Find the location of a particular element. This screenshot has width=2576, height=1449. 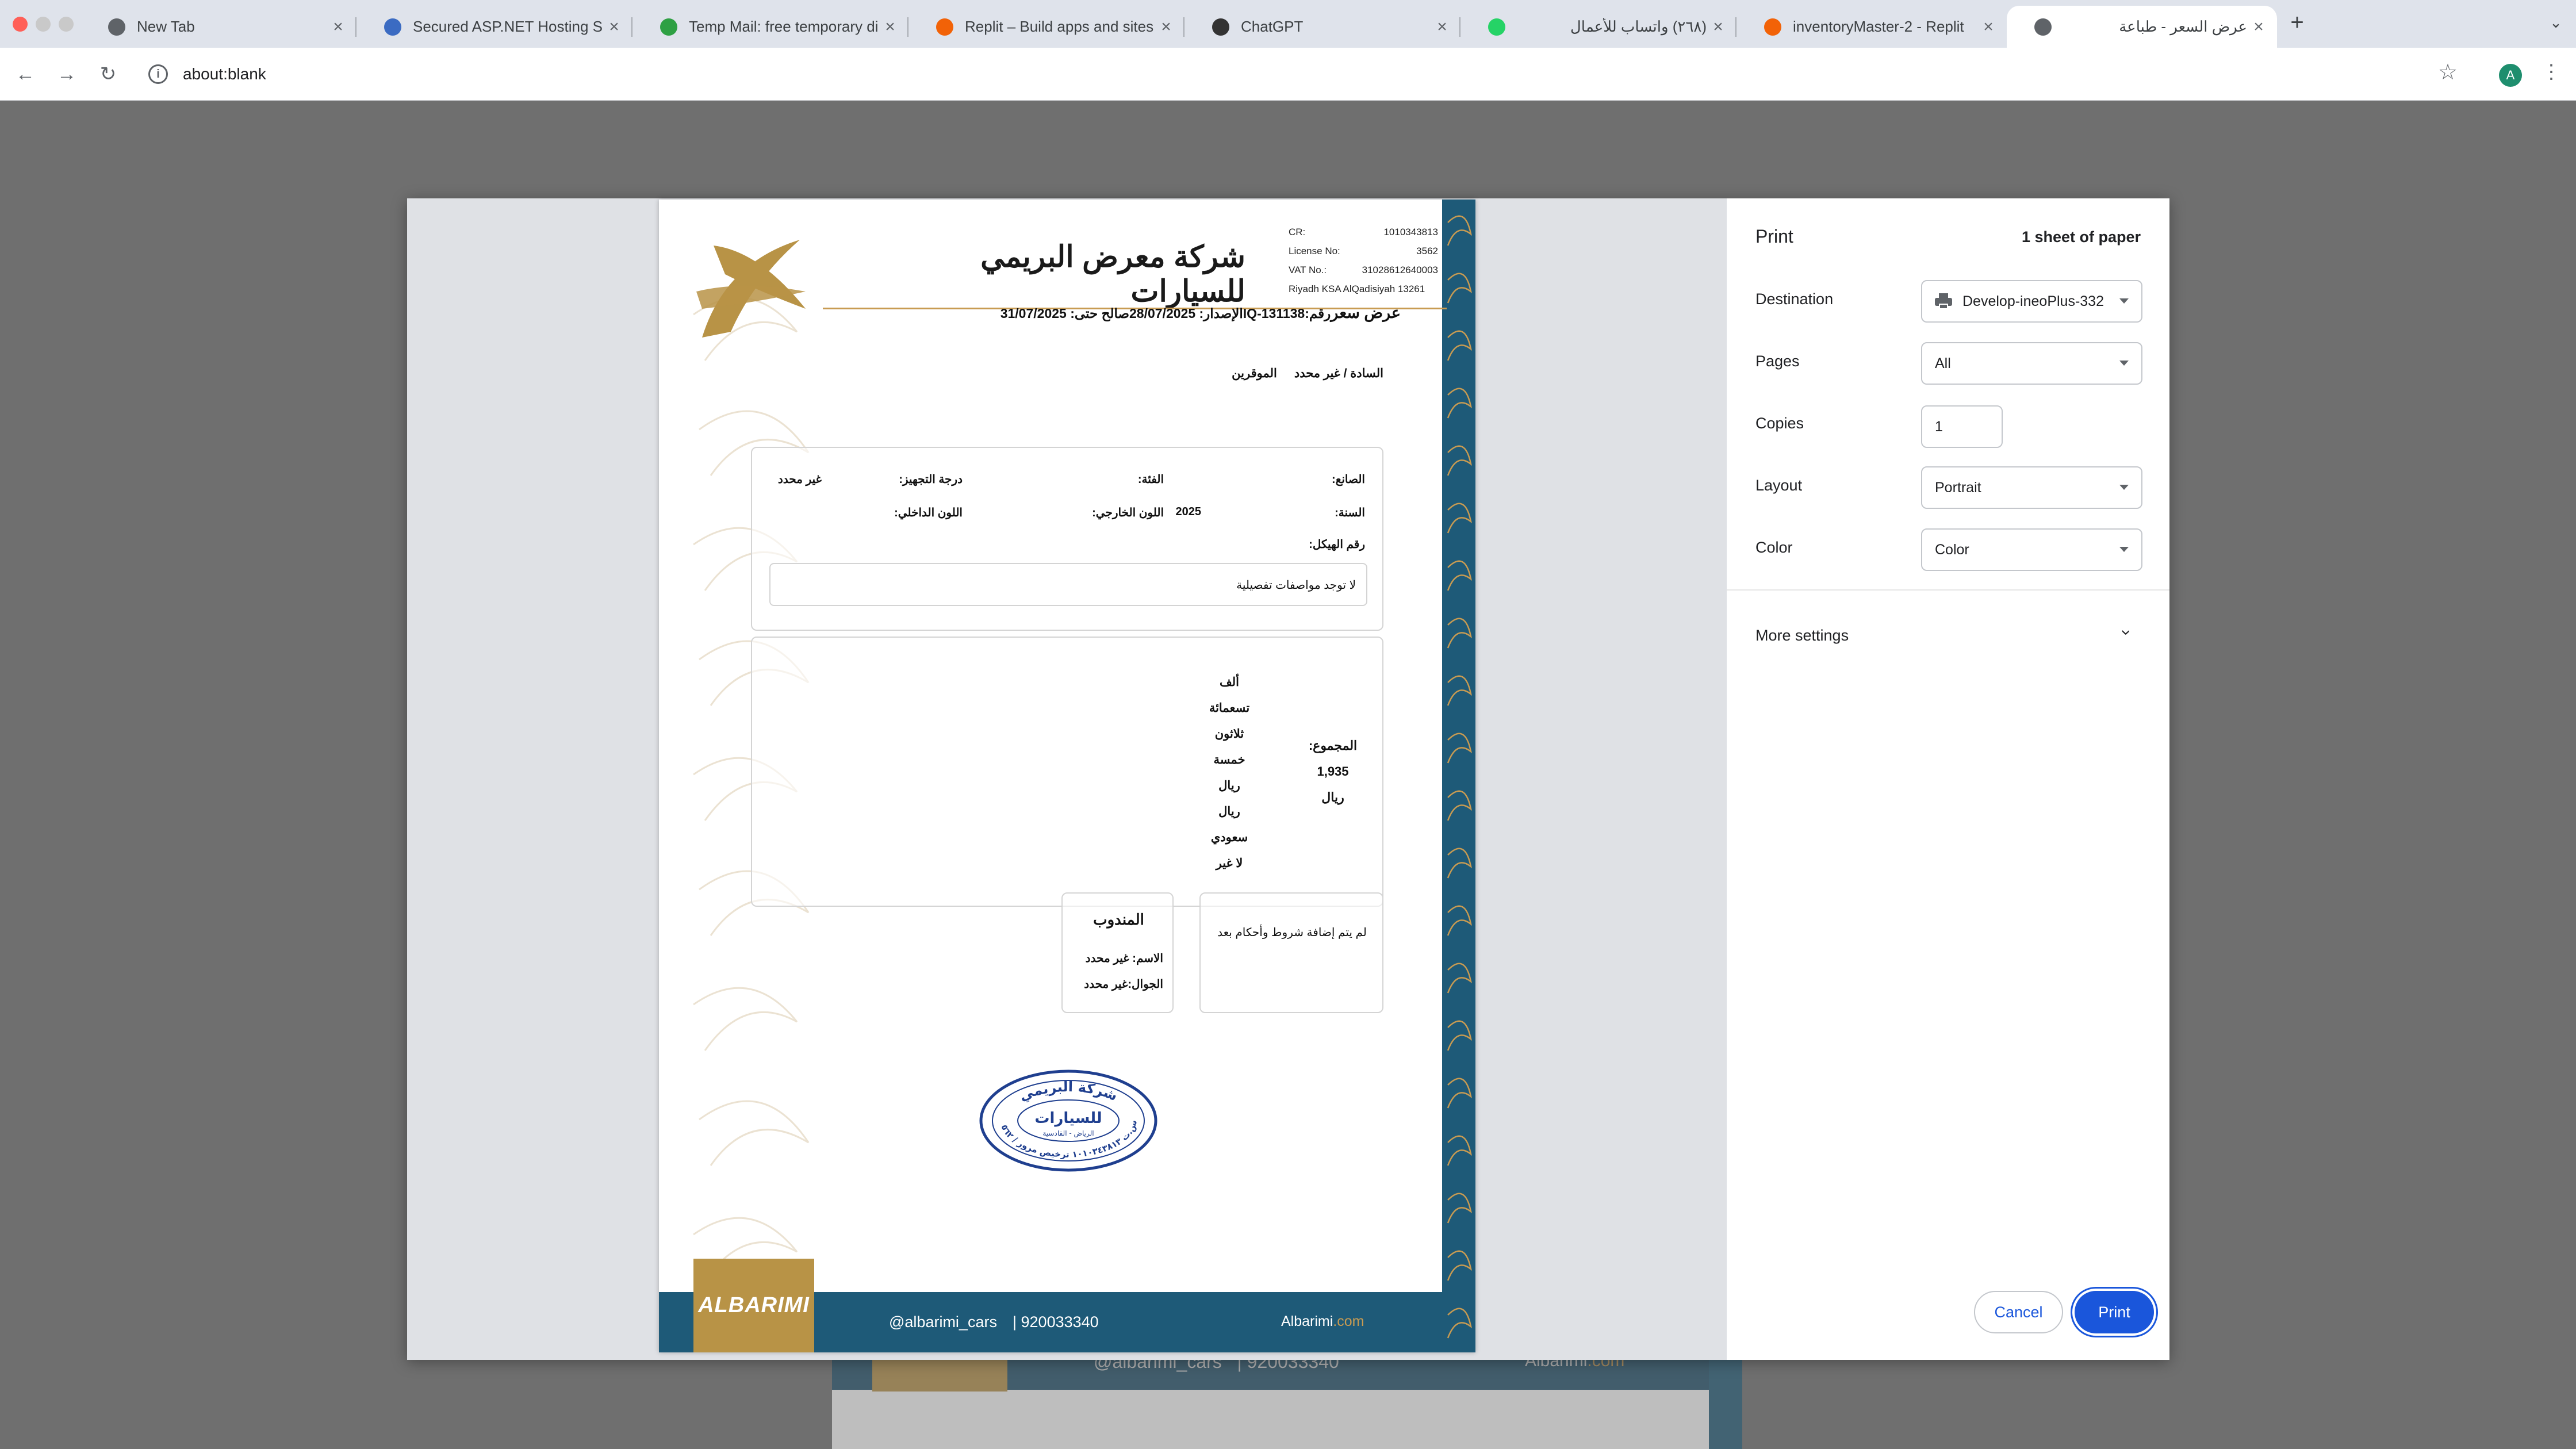

tab-title: ChatGPT is located at coordinates (1272, 26).